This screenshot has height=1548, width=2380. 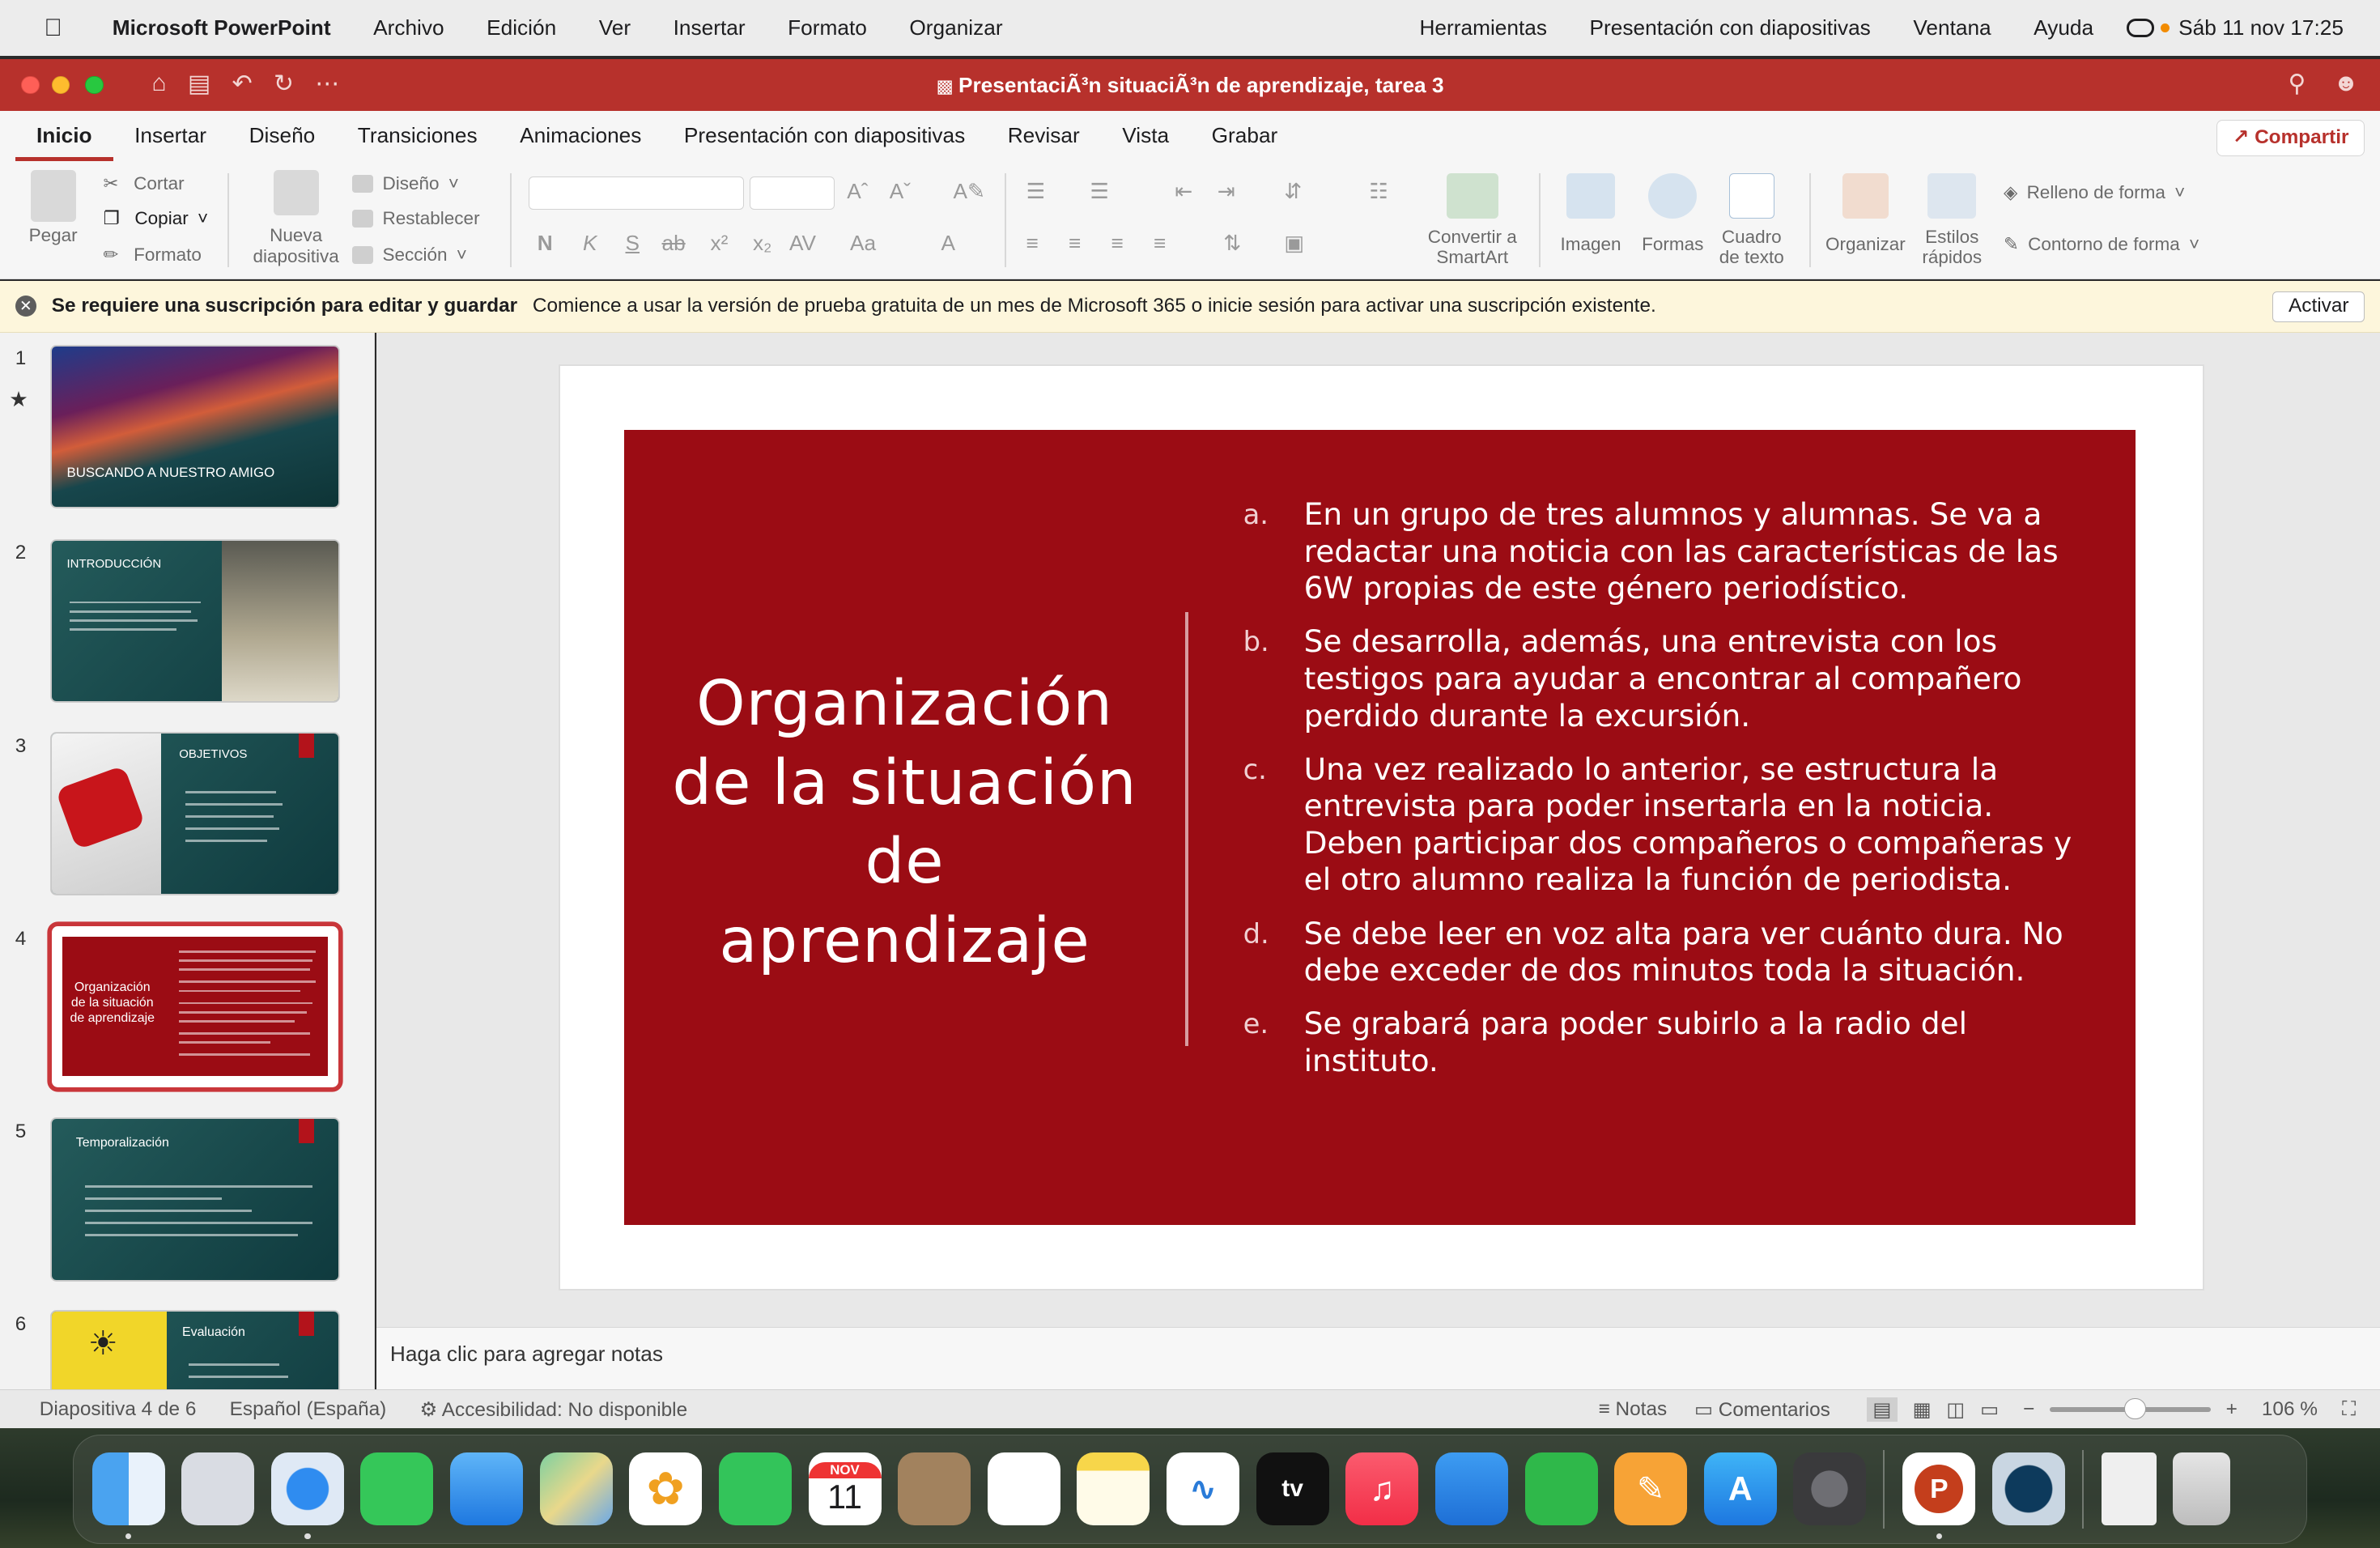 I want to click on mail-icon, so click(x=486, y=1489).